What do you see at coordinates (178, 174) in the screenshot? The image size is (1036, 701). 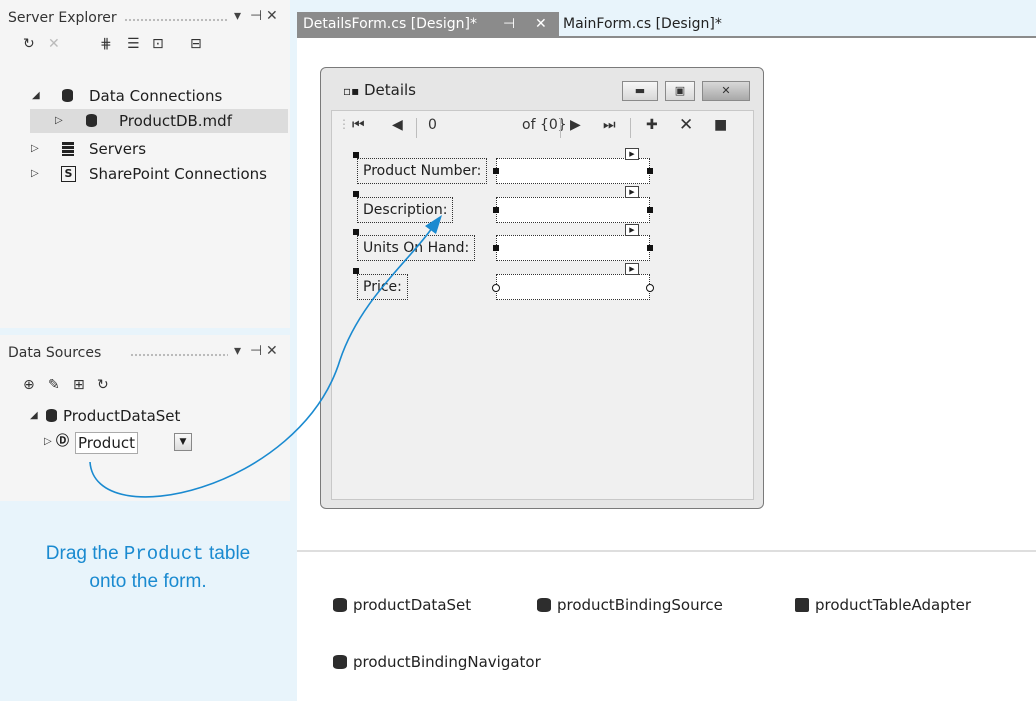 I see `tree-item-label: SharePoint Connections` at bounding box center [178, 174].